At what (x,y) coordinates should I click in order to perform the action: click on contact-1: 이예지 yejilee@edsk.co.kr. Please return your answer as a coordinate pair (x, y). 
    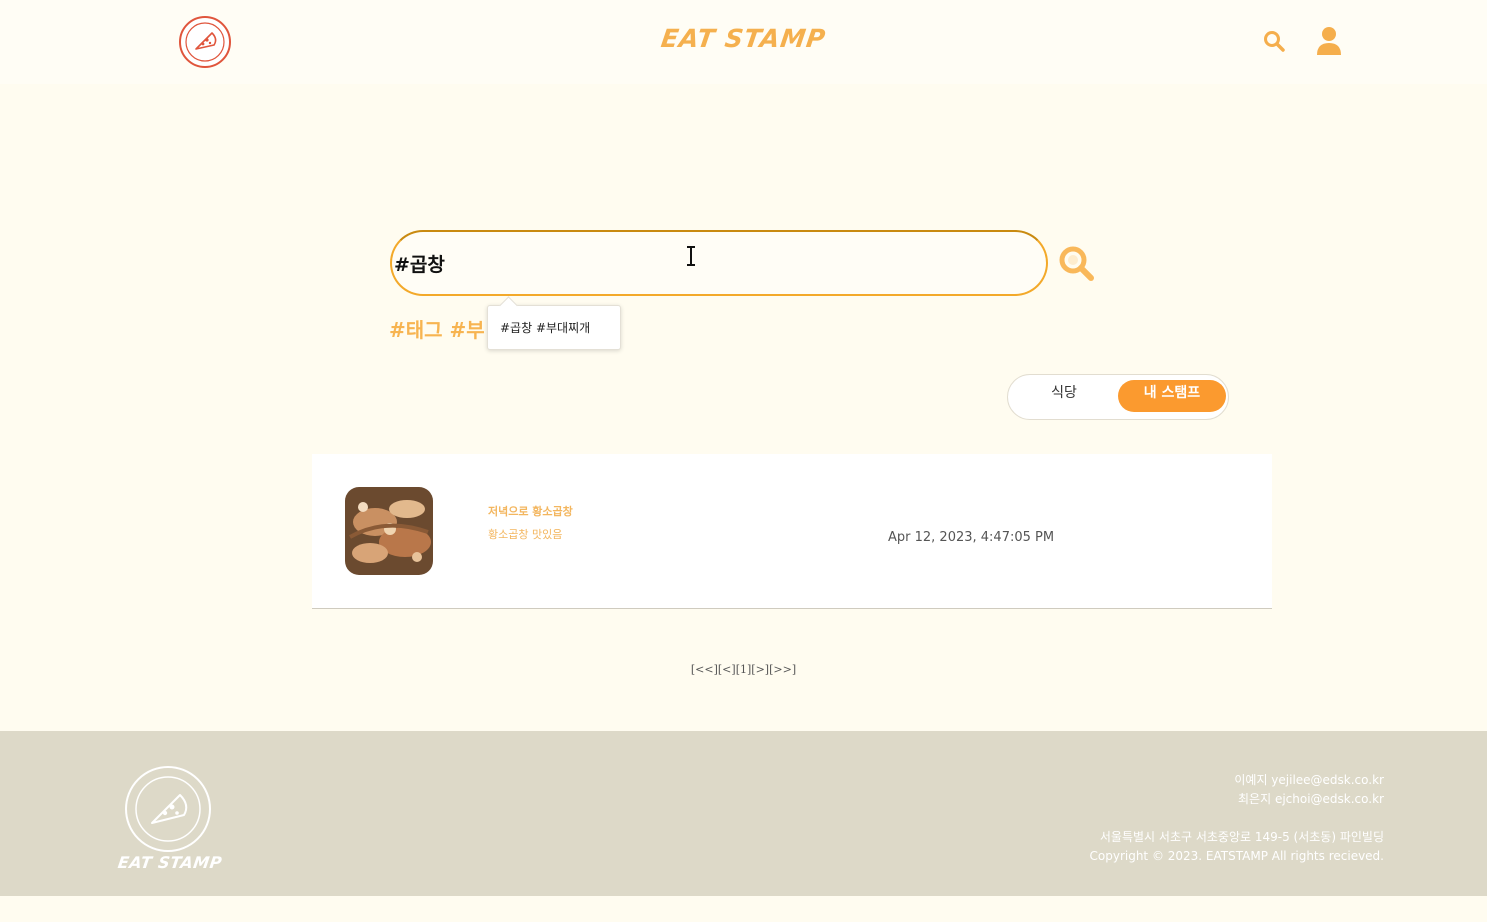
    Looking at the image, I should click on (1309, 780).